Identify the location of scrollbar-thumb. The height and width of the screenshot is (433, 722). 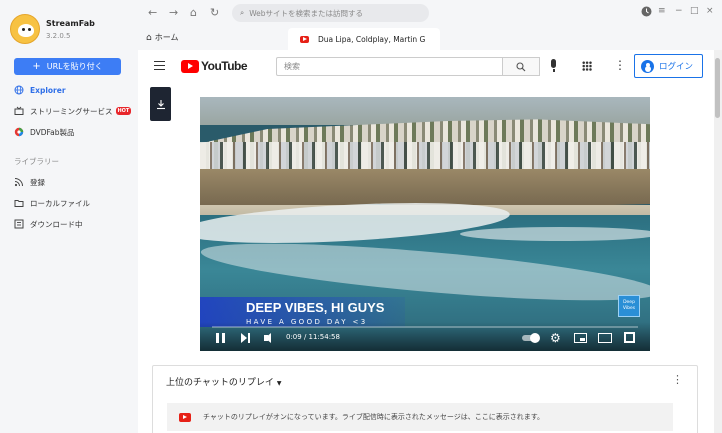
(717, 88).